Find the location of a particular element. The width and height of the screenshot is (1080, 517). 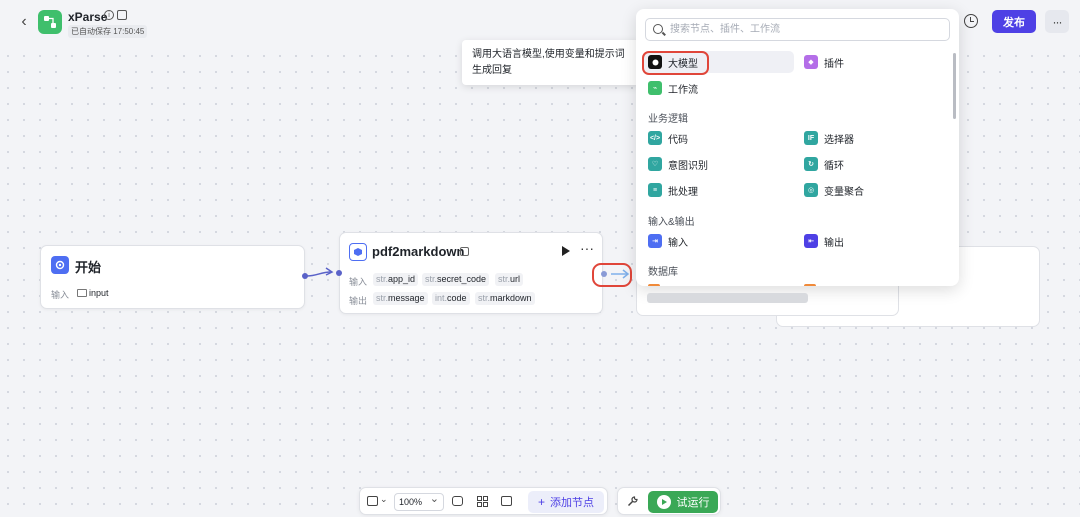

param-chip: str.message is located at coordinates (400, 298).